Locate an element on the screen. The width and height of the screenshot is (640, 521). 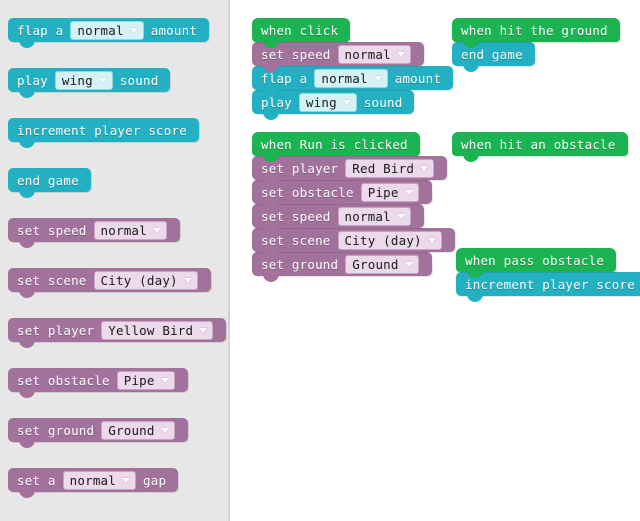
palette-block-set-obstacle: set obstacle Pipe is located at coordinates (98, 383).